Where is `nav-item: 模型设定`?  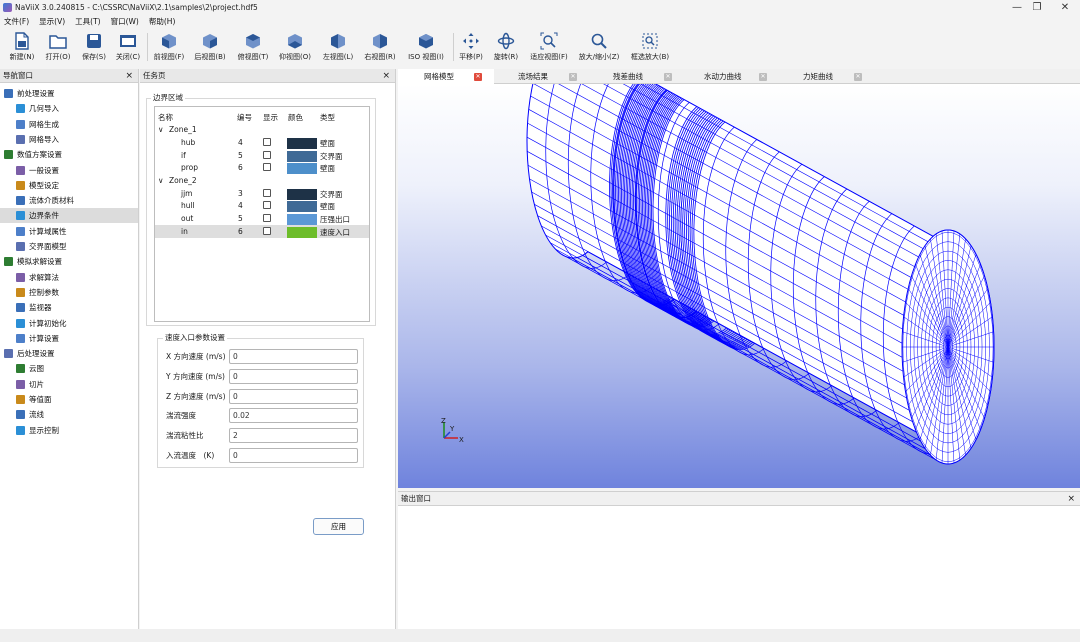 nav-item: 模型设定 is located at coordinates (69, 185).